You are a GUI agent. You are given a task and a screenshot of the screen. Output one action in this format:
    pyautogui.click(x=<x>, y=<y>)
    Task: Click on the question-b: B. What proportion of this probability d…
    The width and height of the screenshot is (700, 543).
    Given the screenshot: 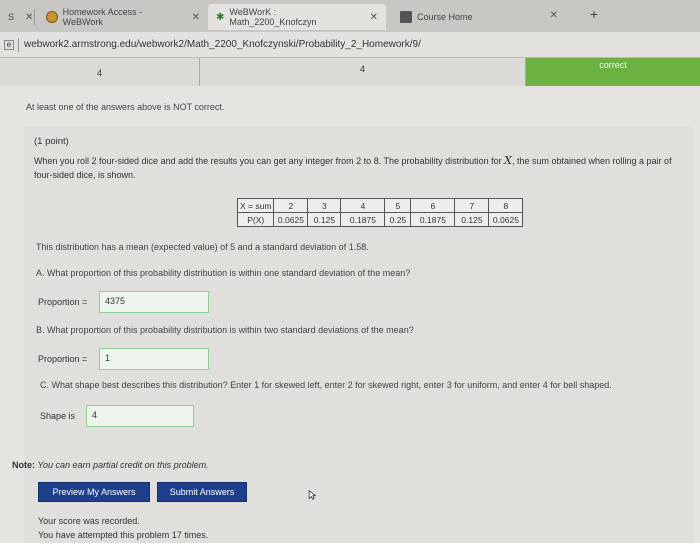 What is the action you would take?
    pyautogui.click(x=225, y=330)
    